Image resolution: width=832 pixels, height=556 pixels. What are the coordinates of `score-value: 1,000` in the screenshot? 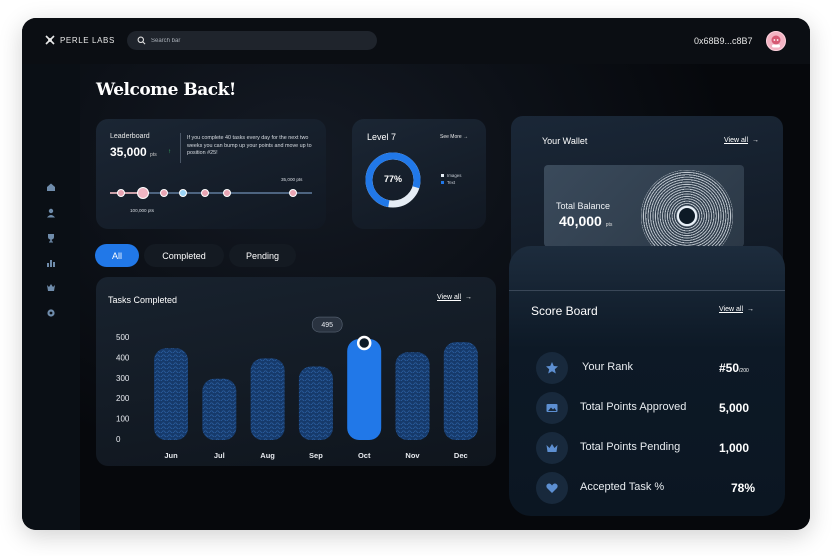 It's located at (734, 448).